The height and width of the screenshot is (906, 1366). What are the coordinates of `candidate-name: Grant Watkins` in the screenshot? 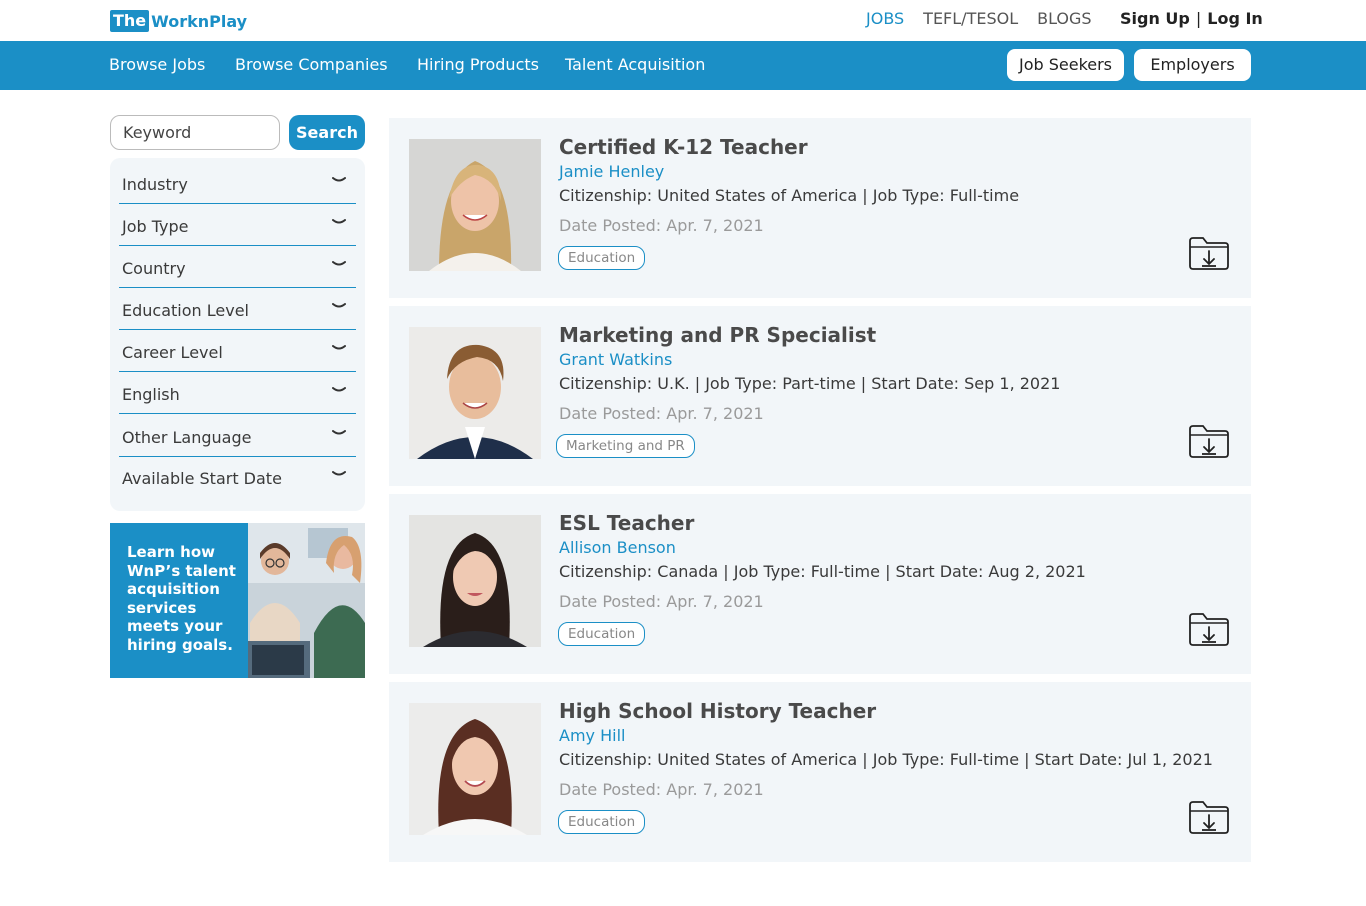 It's located at (615, 360).